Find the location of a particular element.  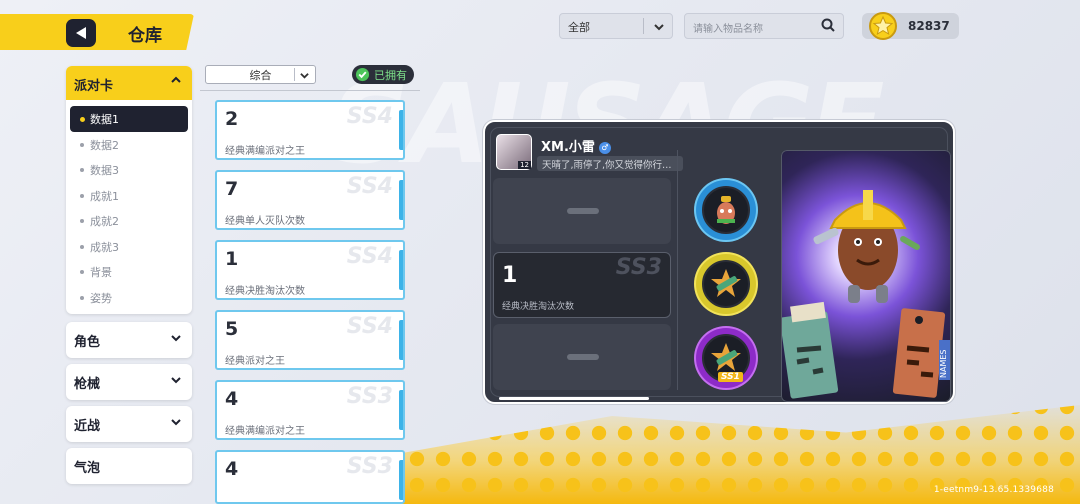

owned-label: 已拥有 is located at coordinates (390, 75).